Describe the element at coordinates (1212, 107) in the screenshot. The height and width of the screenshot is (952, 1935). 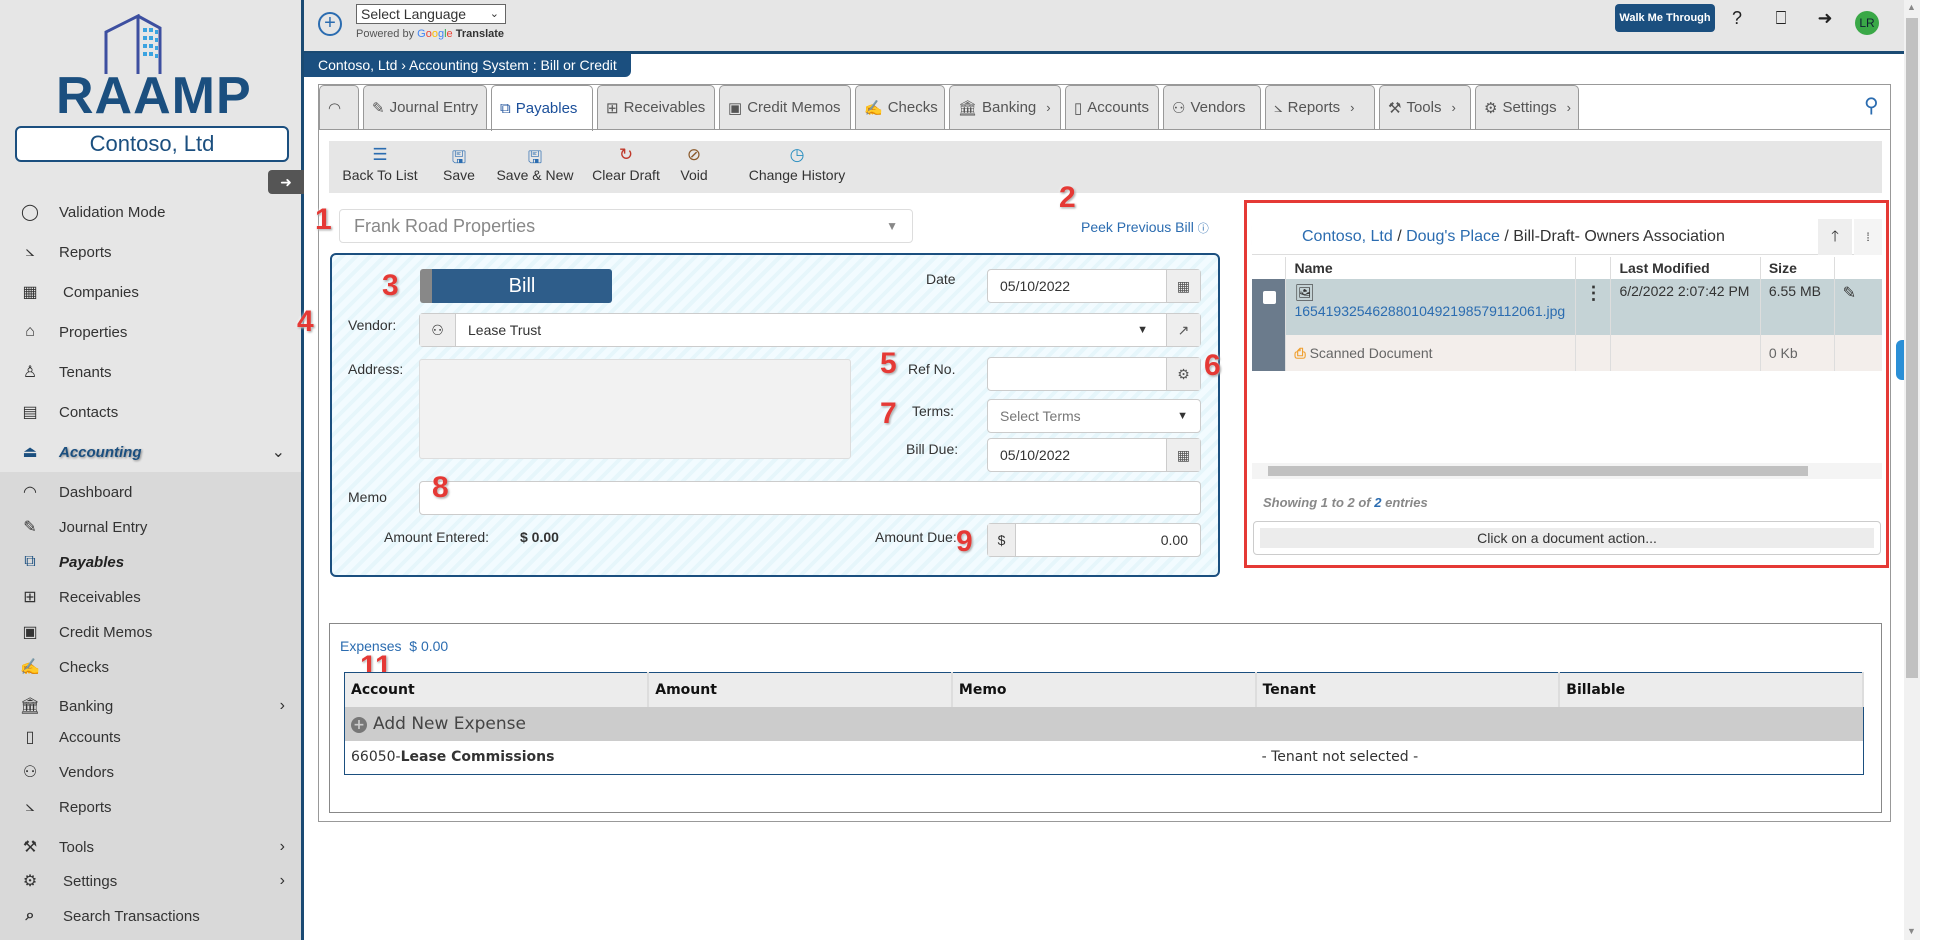
I see `tab-vendors: ⚇ Vendors` at that location.